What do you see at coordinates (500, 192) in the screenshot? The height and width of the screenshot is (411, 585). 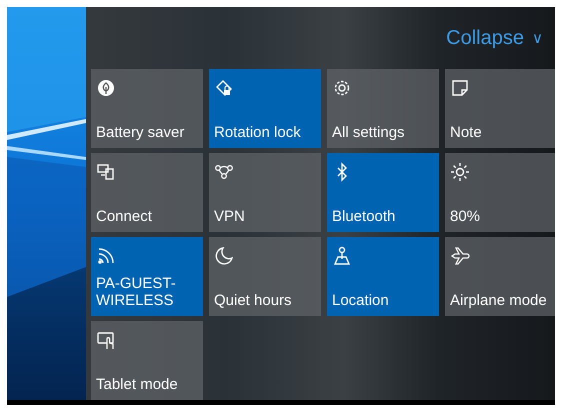 I see `quick-action-tile: 80%` at bounding box center [500, 192].